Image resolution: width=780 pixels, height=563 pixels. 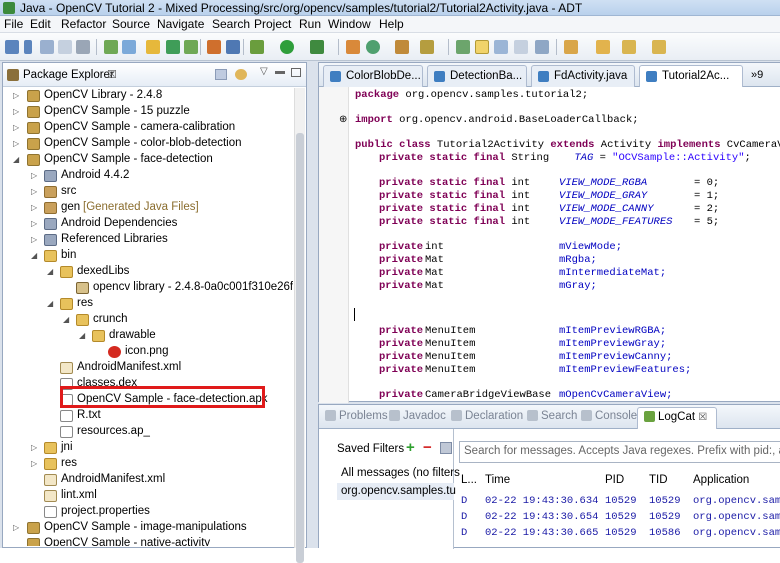 I want to click on menu-window: Window, so click(x=349, y=24).